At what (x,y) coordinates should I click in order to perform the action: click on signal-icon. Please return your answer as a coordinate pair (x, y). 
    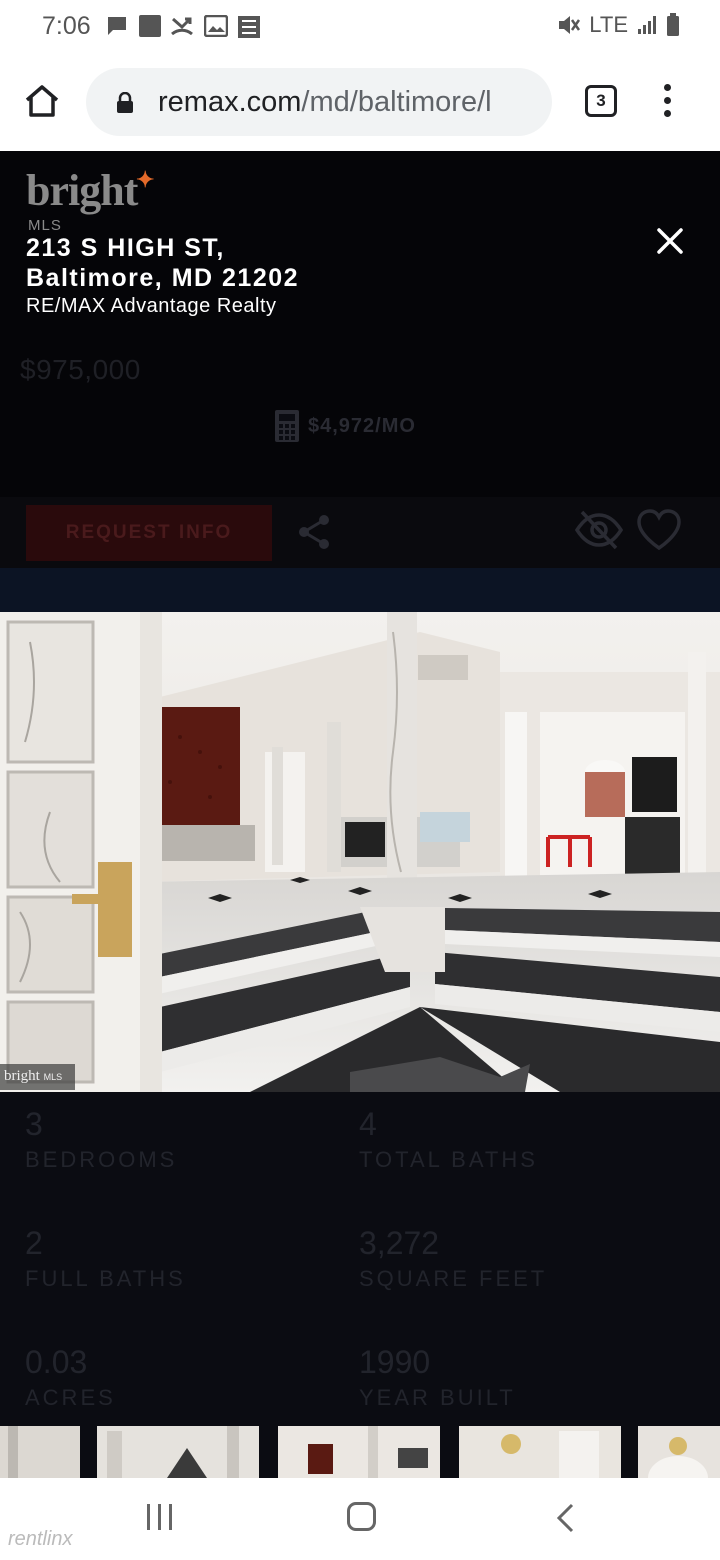
    Looking at the image, I should click on (647, 25).